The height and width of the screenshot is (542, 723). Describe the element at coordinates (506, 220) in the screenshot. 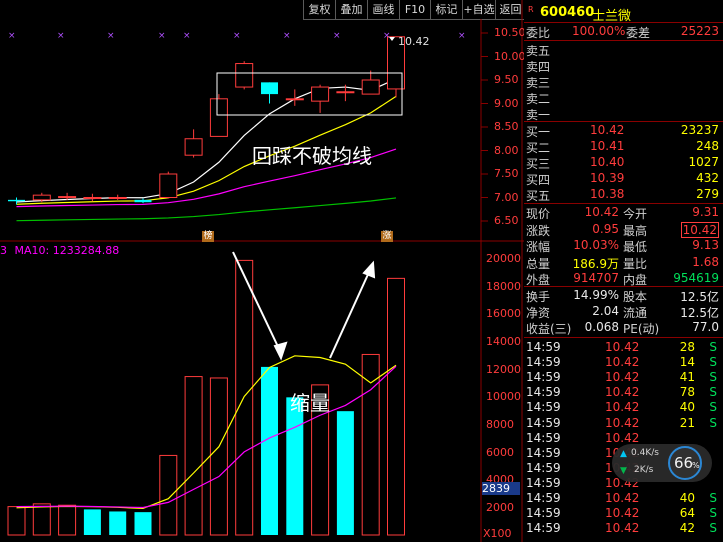

I see `price-tick-label: 6.50` at that location.